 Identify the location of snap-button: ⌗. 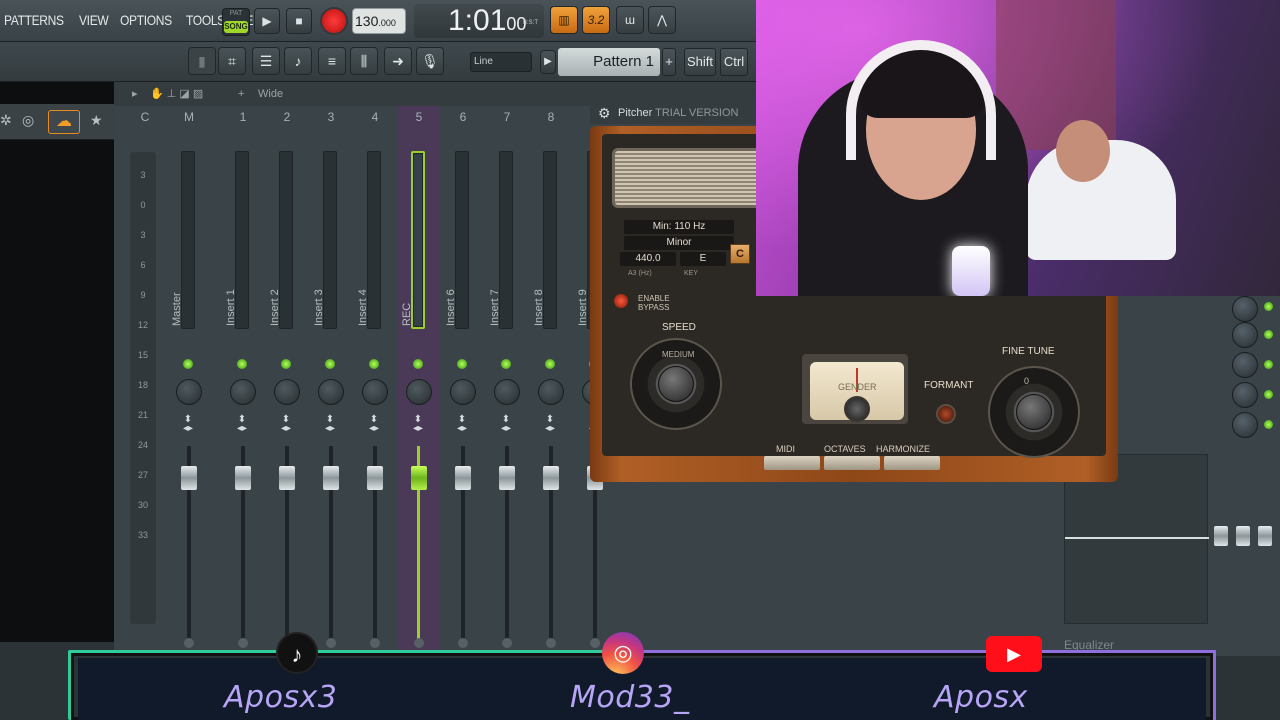
(232, 61).